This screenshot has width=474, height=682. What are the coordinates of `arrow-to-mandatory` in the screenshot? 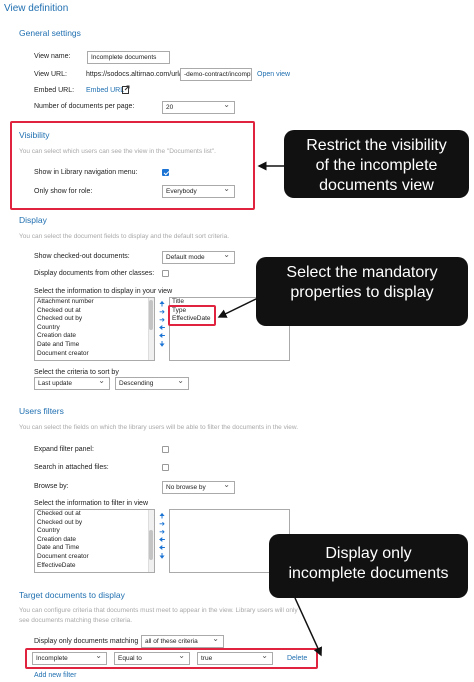 It's located at (240, 306).